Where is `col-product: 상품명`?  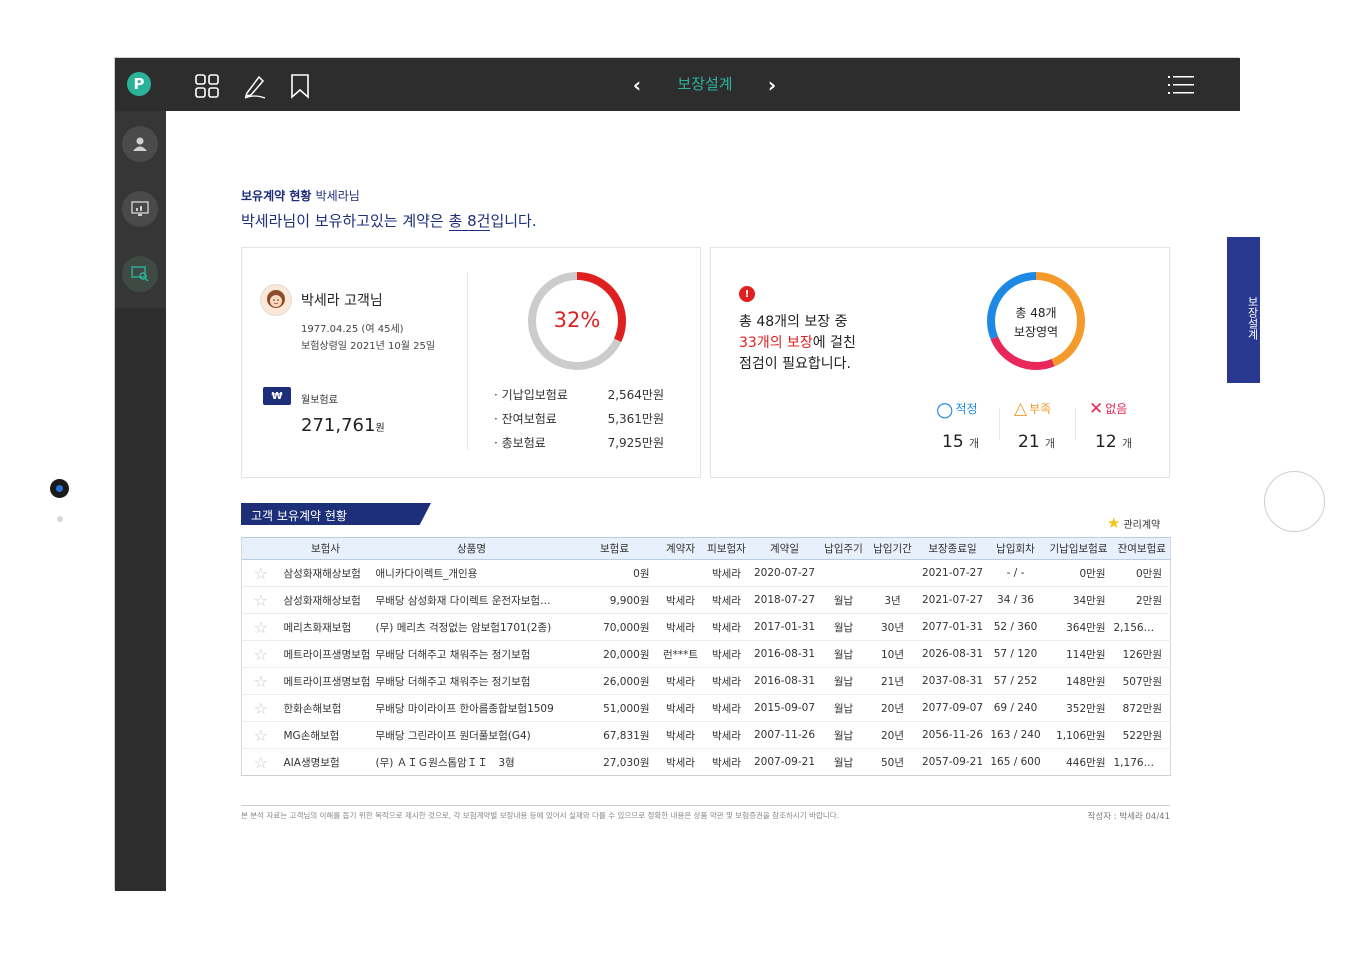
col-product: 상품명 is located at coordinates (471, 548).